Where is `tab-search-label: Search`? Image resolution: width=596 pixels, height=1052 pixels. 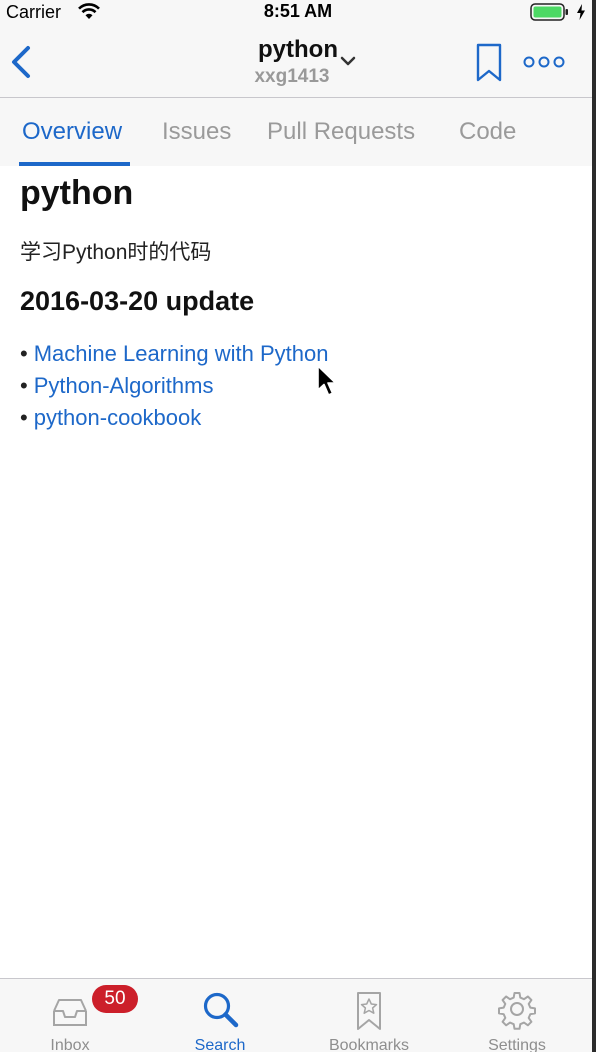 tab-search-label: Search is located at coordinates (220, 1044).